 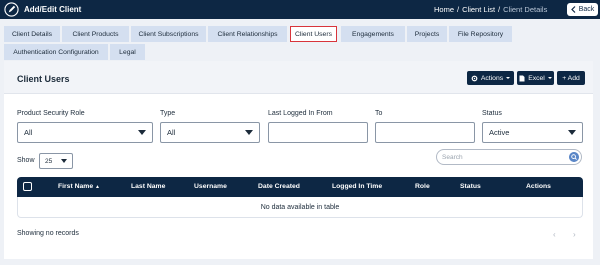 I want to click on product-security-role-select: All, so click(x=85, y=132).